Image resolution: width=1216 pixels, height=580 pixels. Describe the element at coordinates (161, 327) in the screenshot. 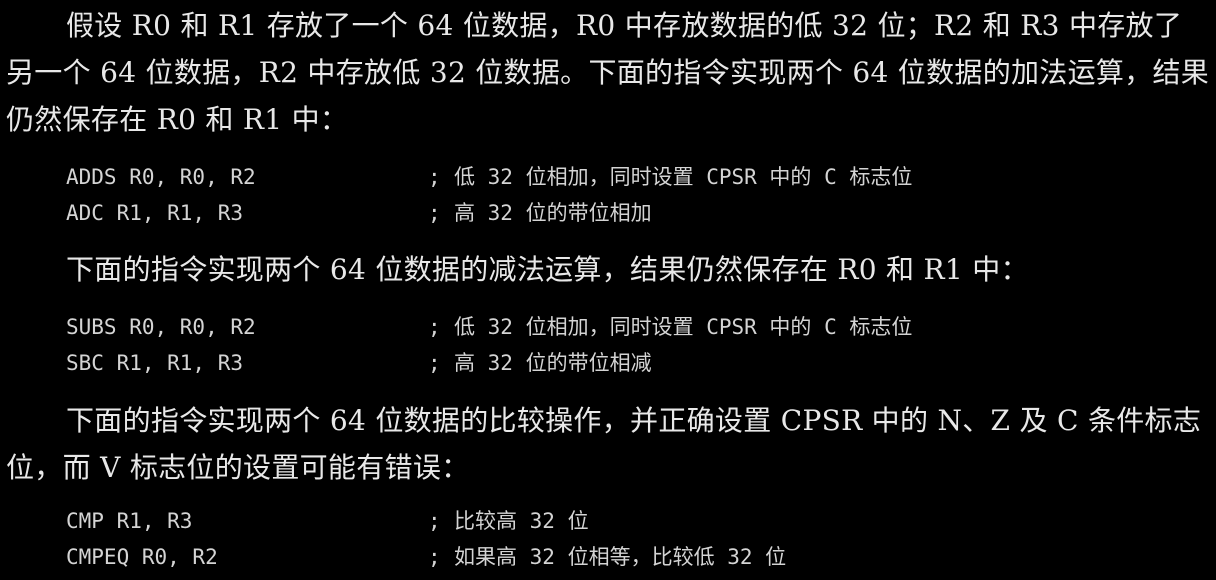

I see `code-instruction: SUBS R0, R0, R2` at that location.